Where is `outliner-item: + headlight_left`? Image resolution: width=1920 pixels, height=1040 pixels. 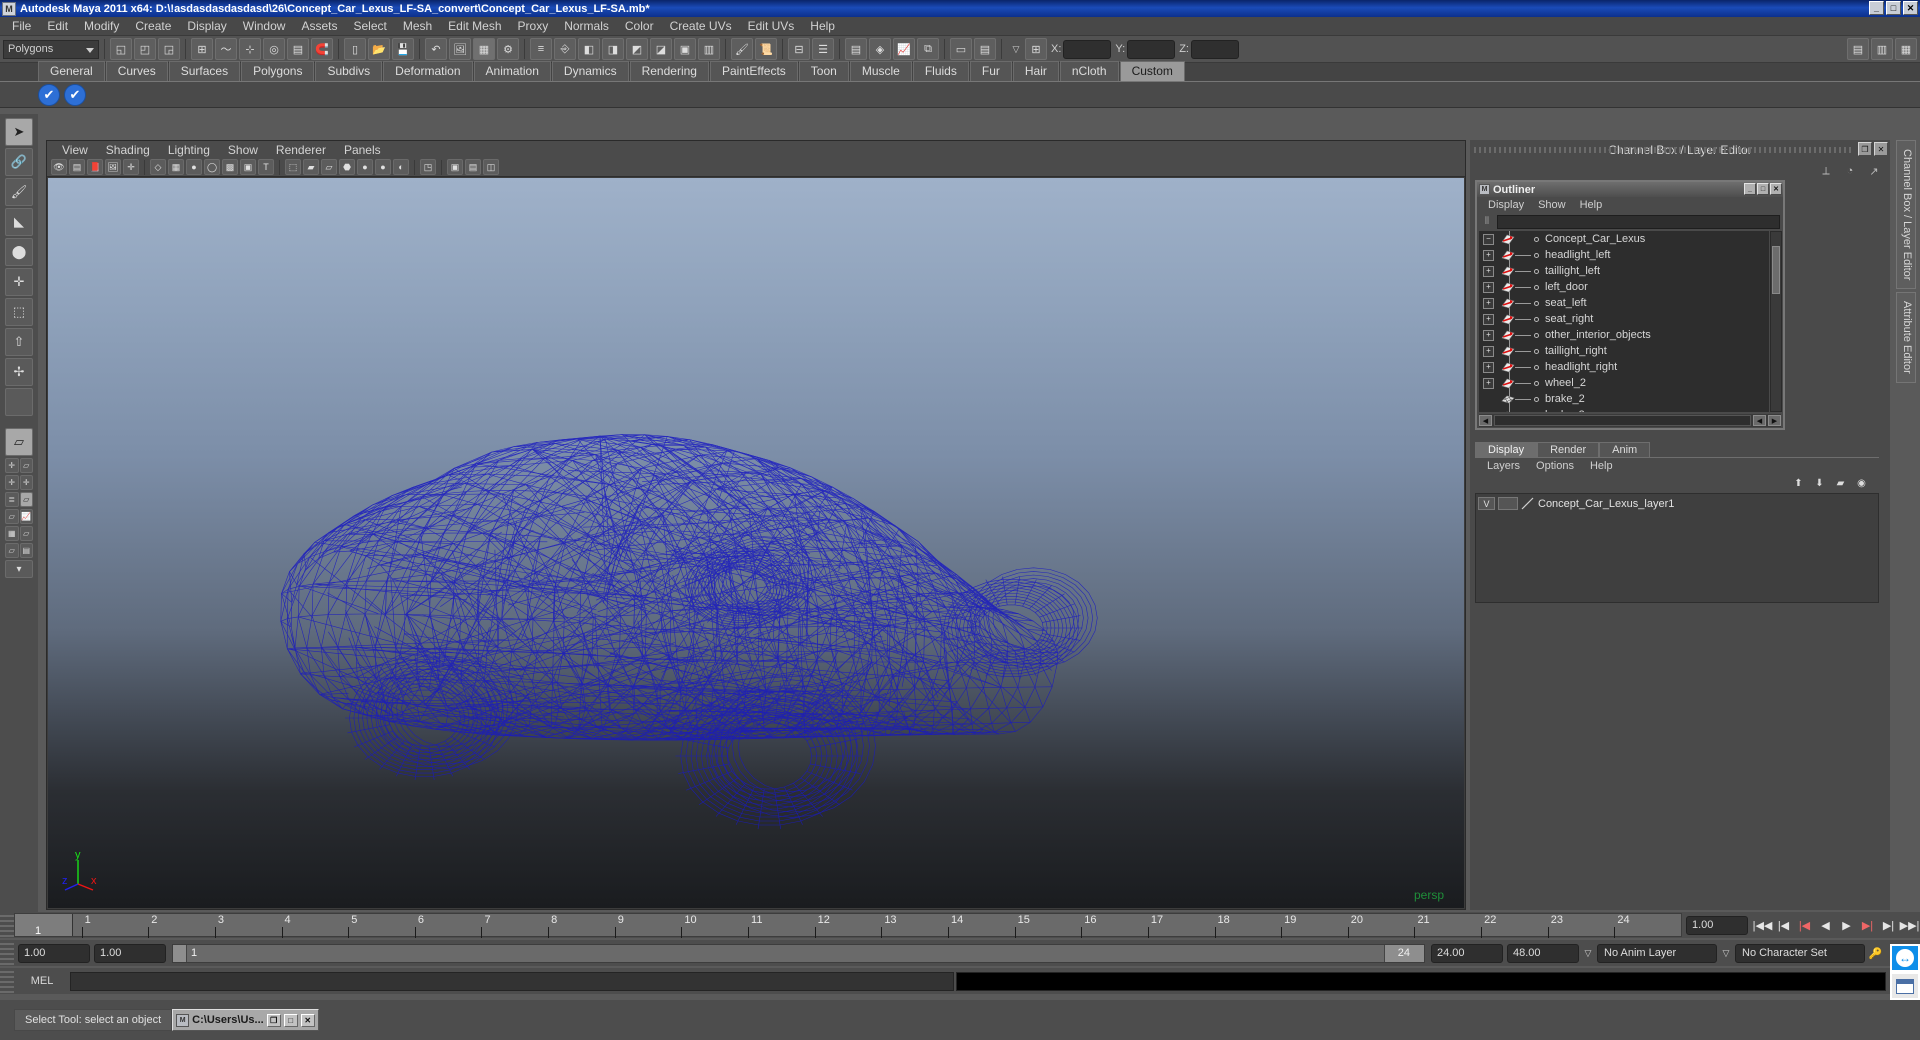 outliner-item: + headlight_left is located at coordinates (1624, 255).